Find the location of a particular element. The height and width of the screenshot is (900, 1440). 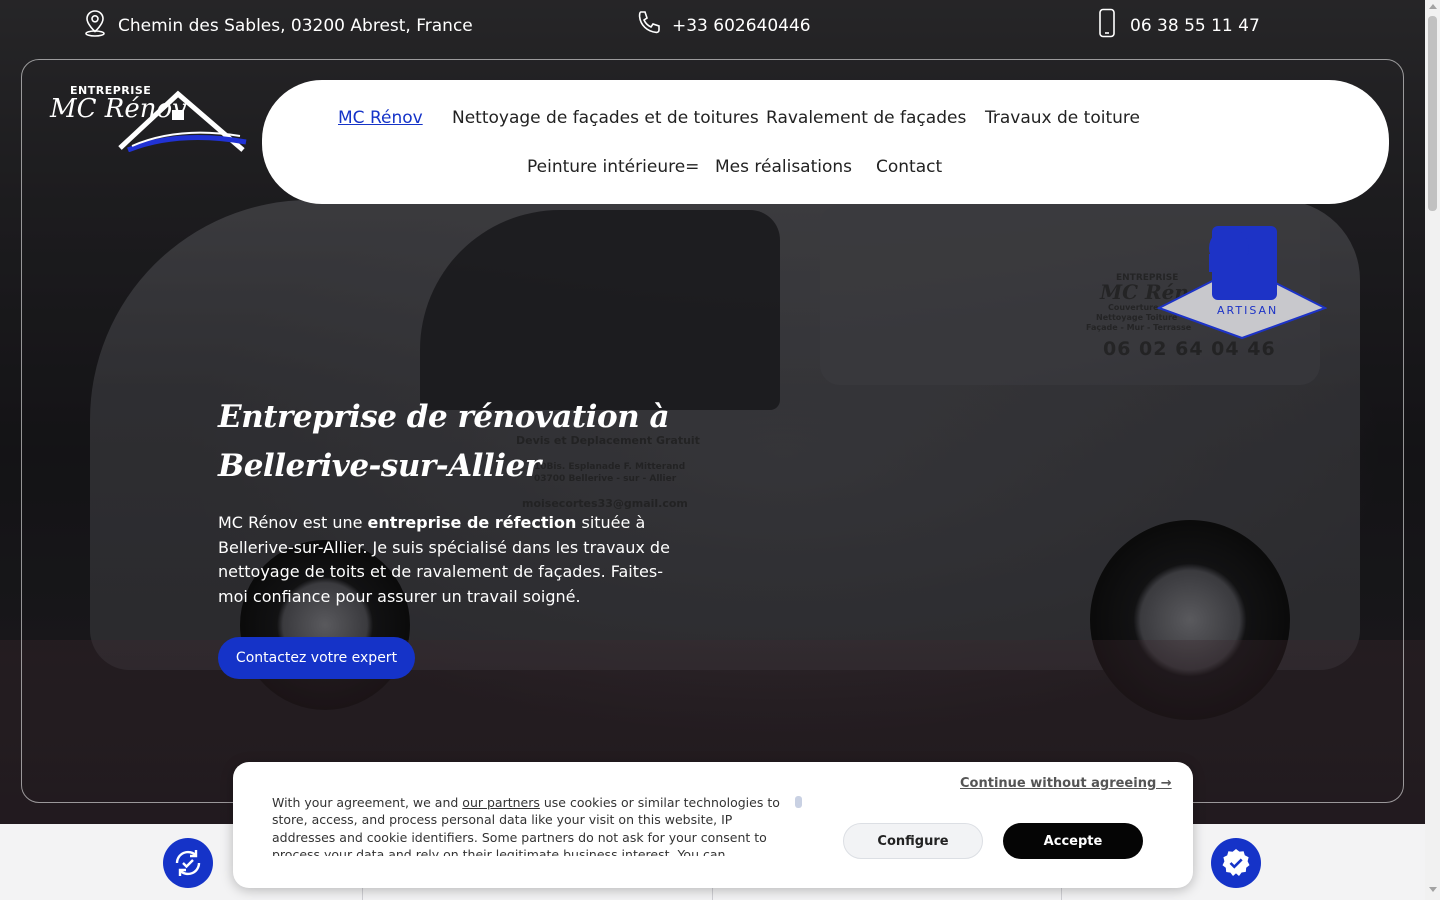

location-pin-icon is located at coordinates (95, 25).